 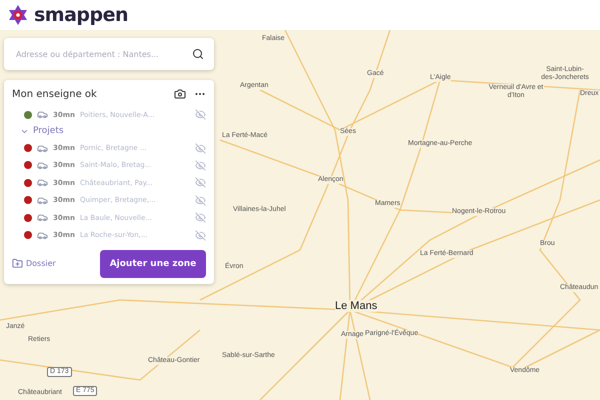 I want to click on folder-plus-icon, so click(x=17, y=264).